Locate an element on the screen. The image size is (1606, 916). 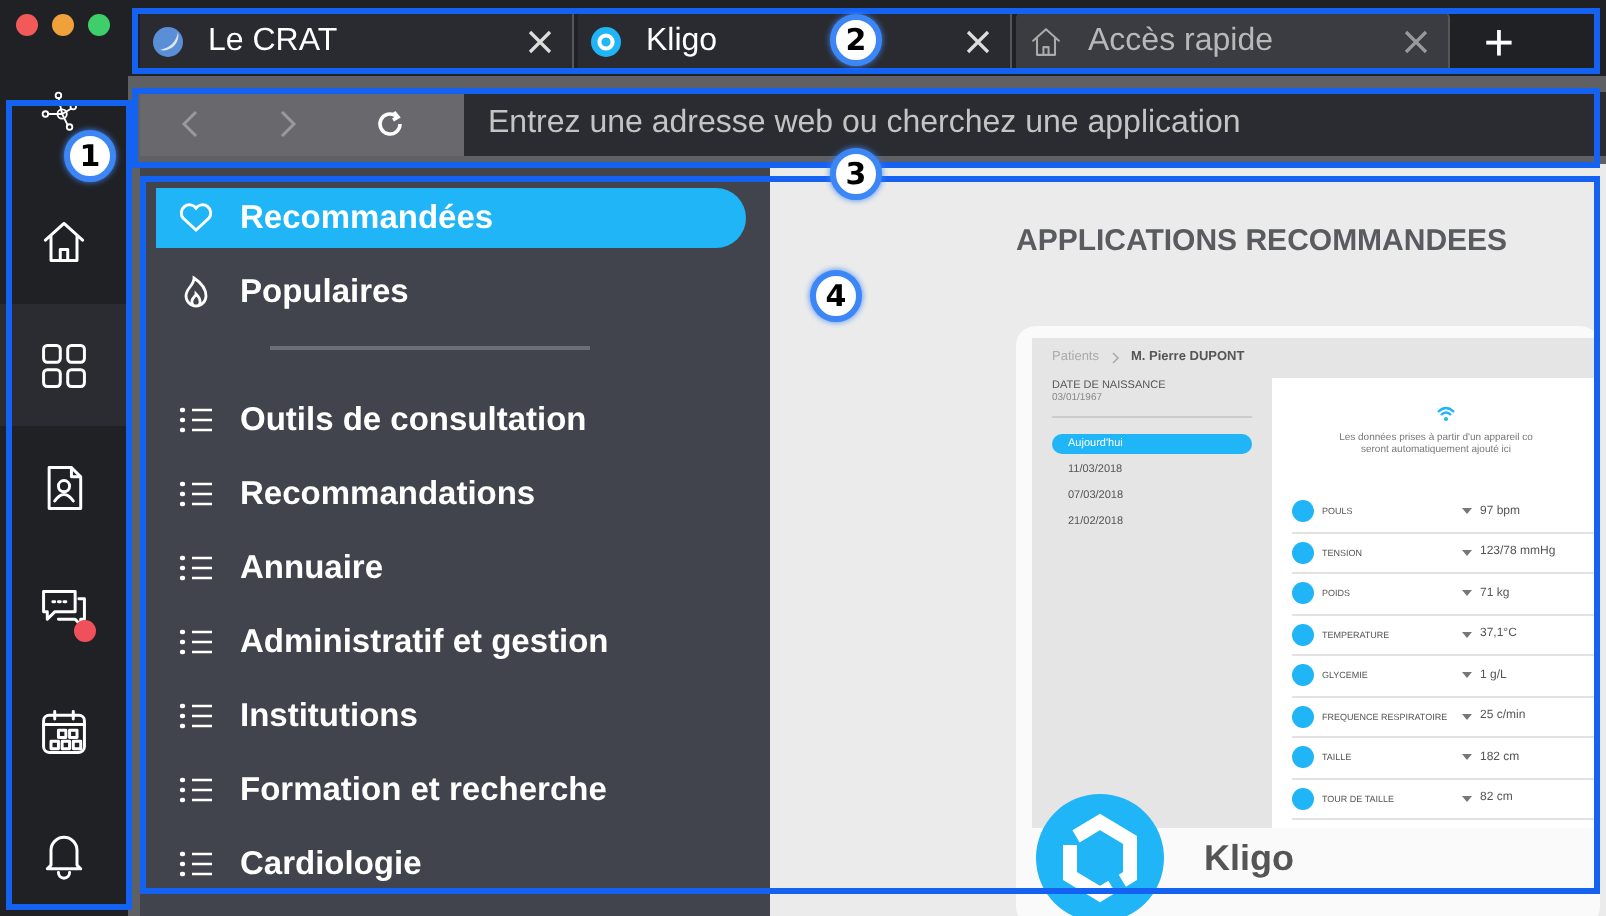
reload-icon is located at coordinates (390, 124).